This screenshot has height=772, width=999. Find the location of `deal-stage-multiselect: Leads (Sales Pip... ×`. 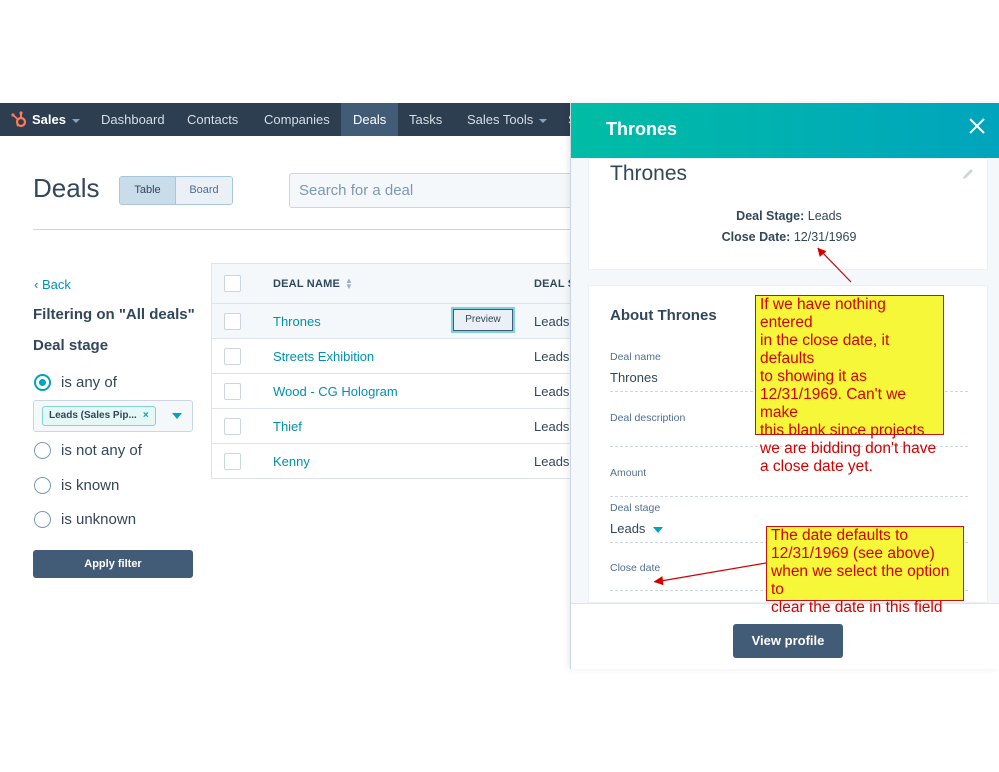

deal-stage-multiselect: Leads (Sales Pip... × is located at coordinates (113, 416).